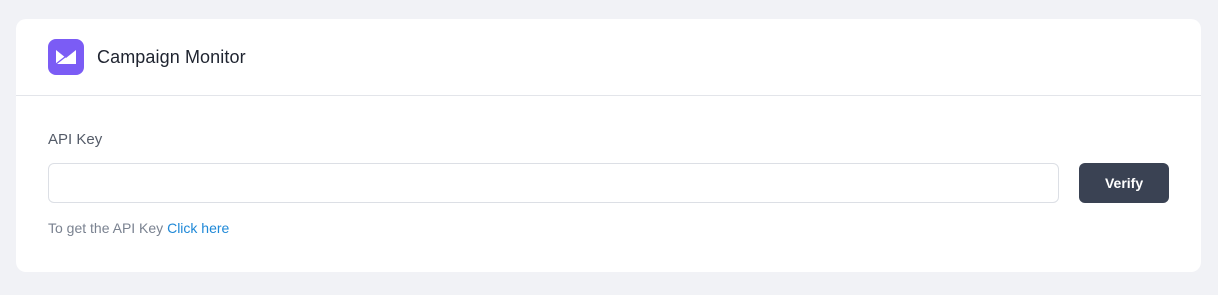  I want to click on click-here-link: Click here, so click(198, 228).